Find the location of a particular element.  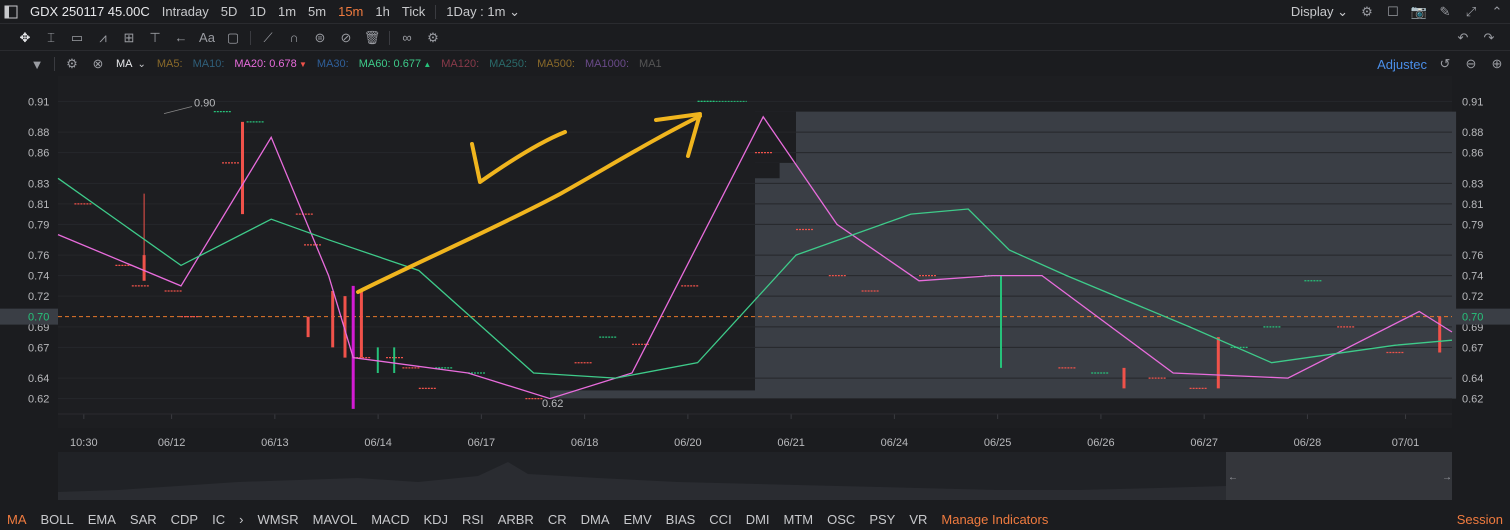

manage-indicators-button: Manage Indicators is located at coordinates (994, 519).